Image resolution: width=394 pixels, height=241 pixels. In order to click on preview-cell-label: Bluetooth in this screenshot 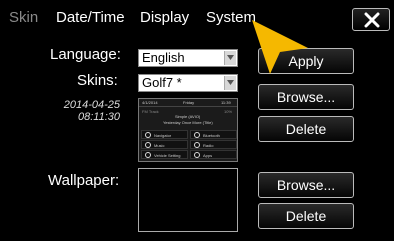, I will do `click(211, 135)`.